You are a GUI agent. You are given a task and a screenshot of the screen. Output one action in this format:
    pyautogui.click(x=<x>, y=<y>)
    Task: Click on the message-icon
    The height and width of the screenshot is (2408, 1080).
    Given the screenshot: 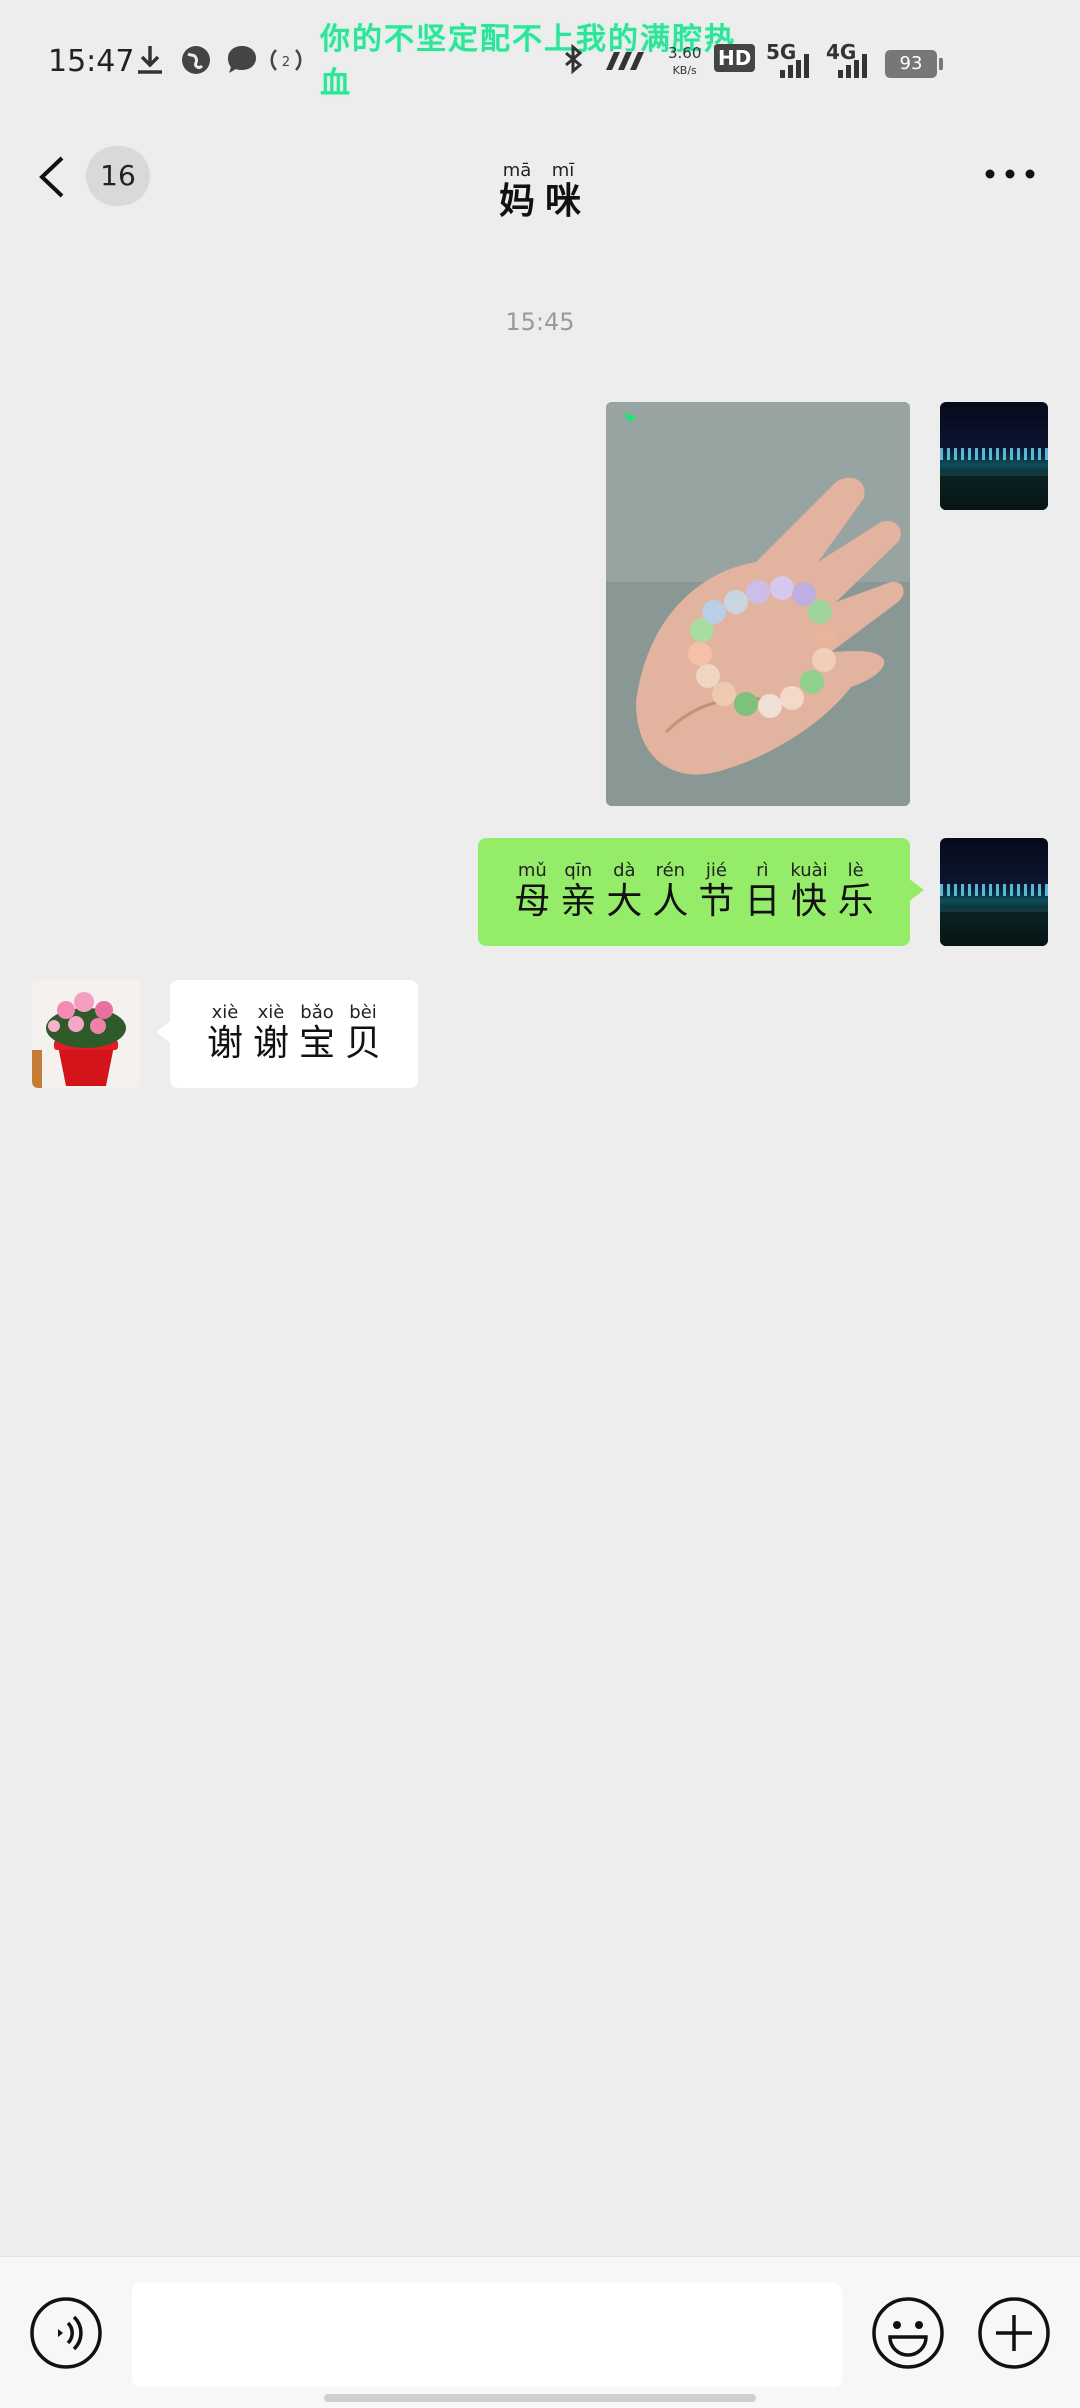 What is the action you would take?
    pyautogui.click(x=242, y=59)
    